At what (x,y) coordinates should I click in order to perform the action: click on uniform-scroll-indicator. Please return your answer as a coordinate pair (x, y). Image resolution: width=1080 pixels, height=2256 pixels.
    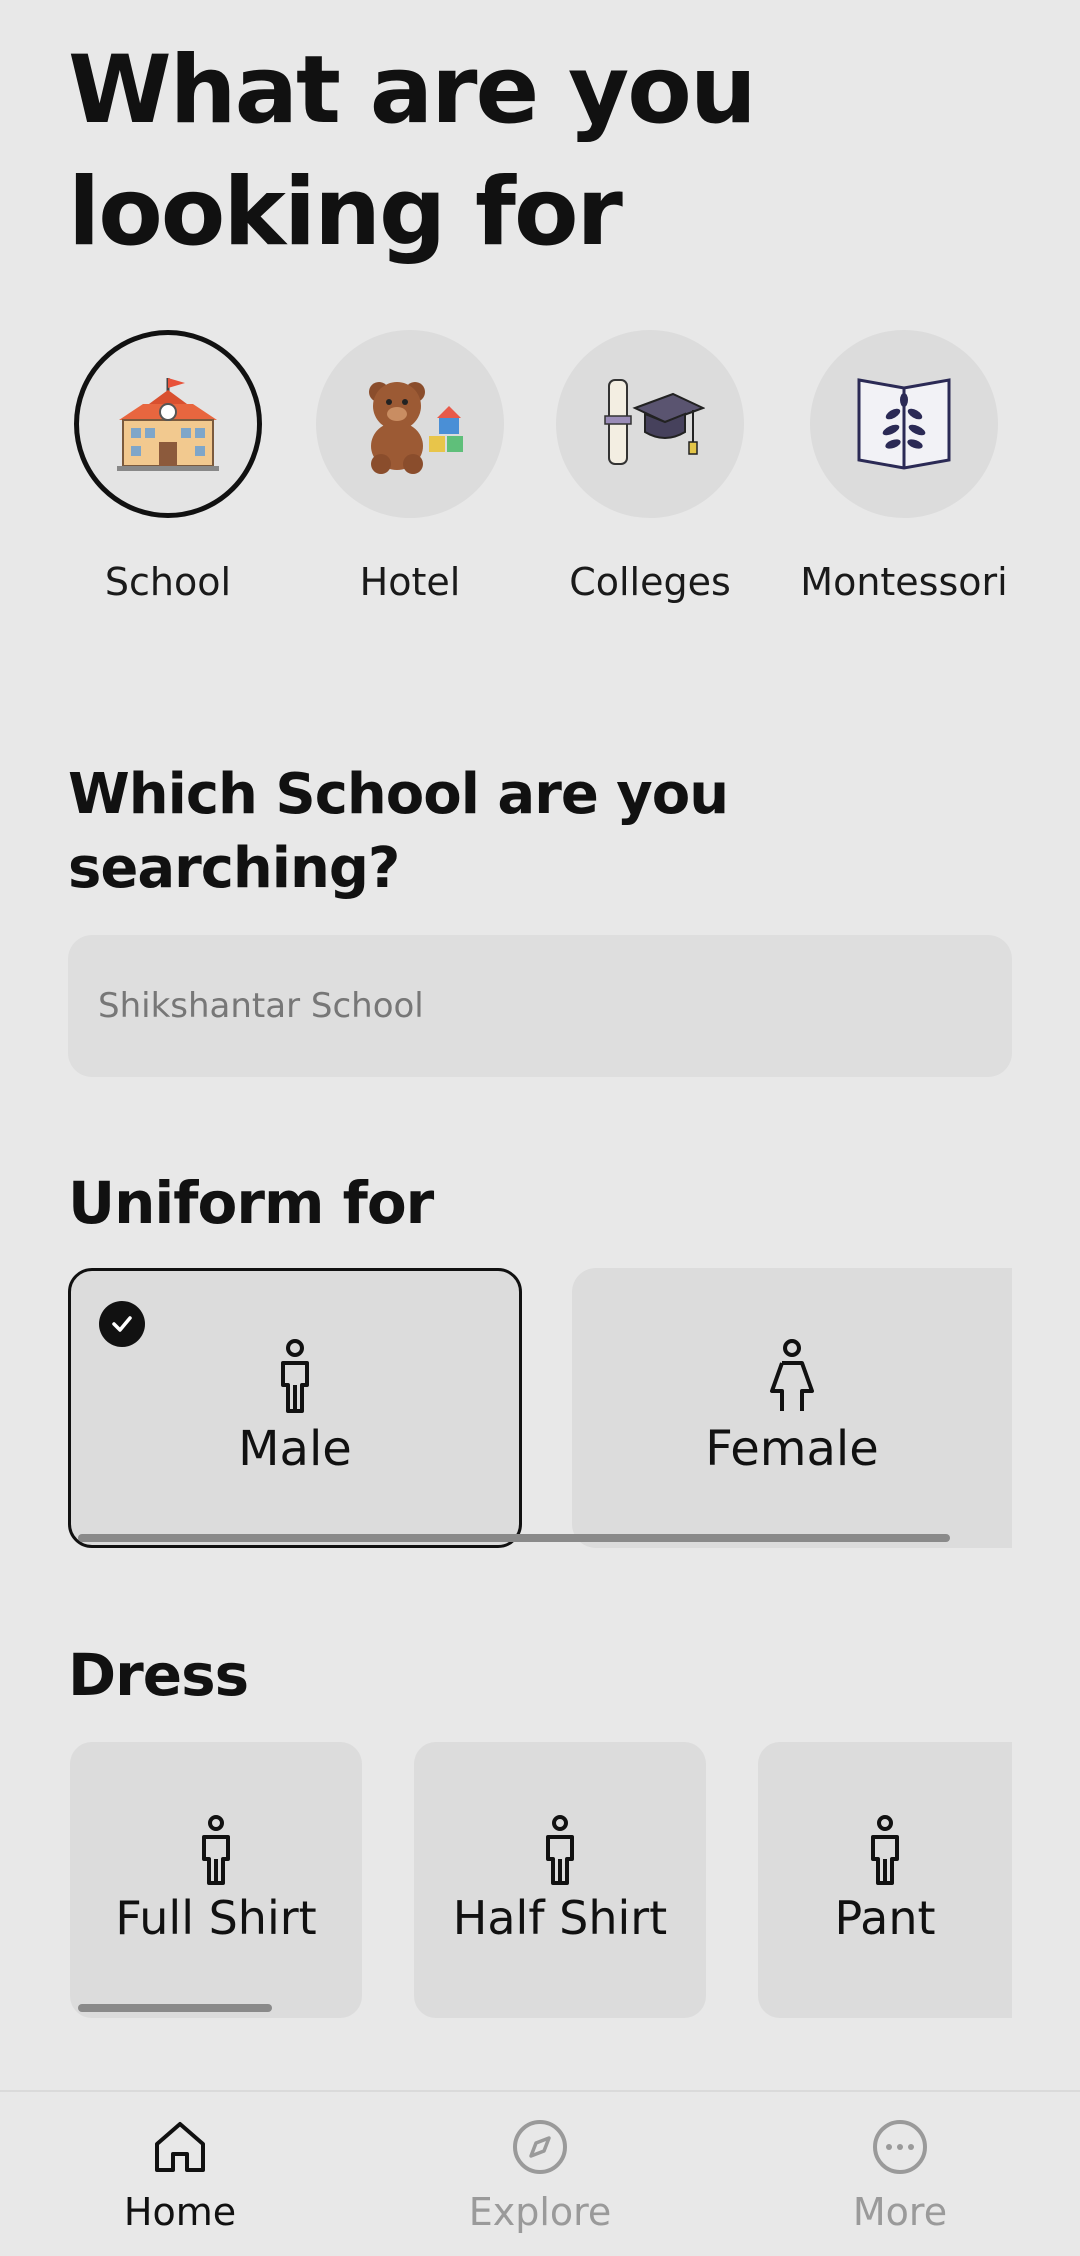
    Looking at the image, I should click on (514, 1538).